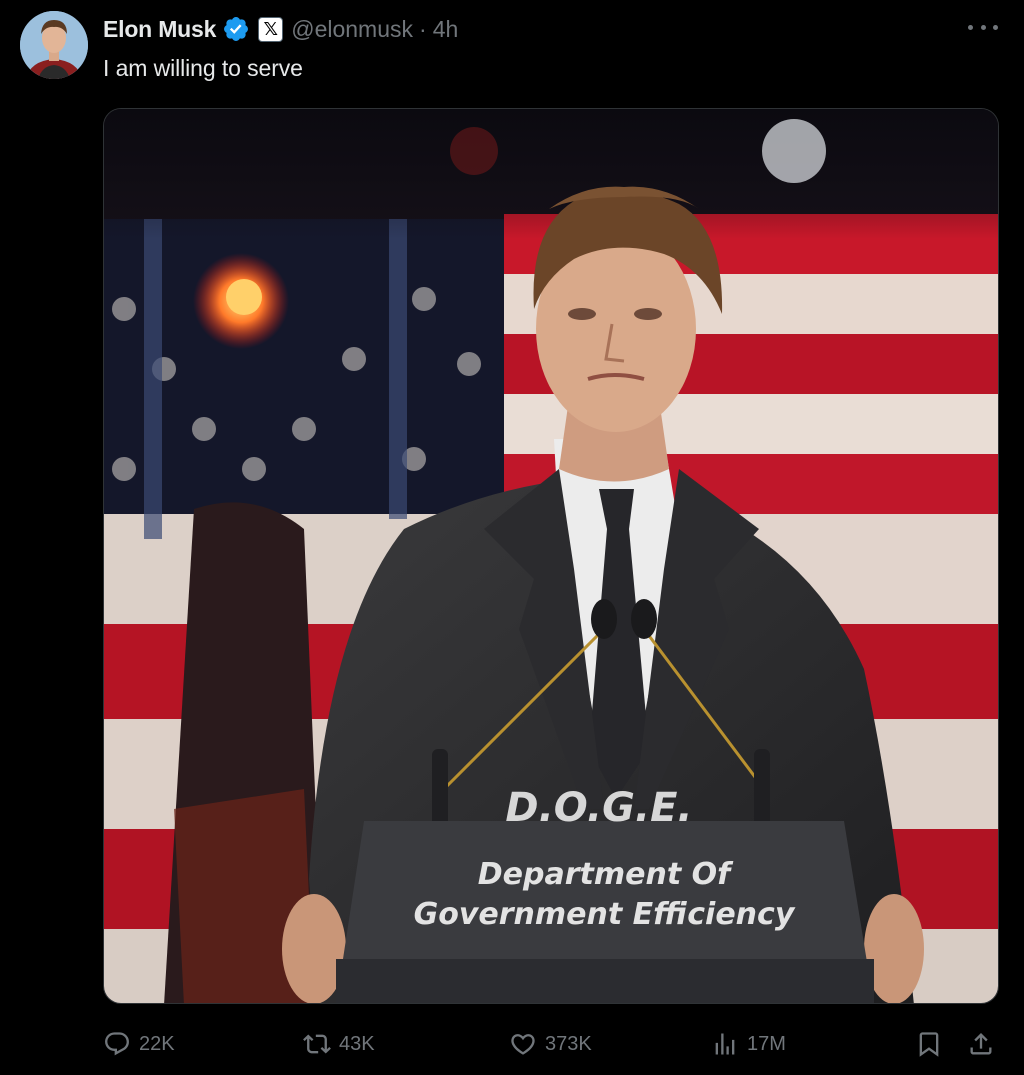 This screenshot has height=1075, width=1024. What do you see at coordinates (766, 1043) in the screenshot?
I see `view-count: 17M` at bounding box center [766, 1043].